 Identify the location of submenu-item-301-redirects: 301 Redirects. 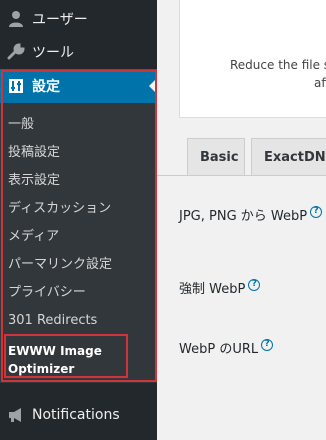
(52, 321).